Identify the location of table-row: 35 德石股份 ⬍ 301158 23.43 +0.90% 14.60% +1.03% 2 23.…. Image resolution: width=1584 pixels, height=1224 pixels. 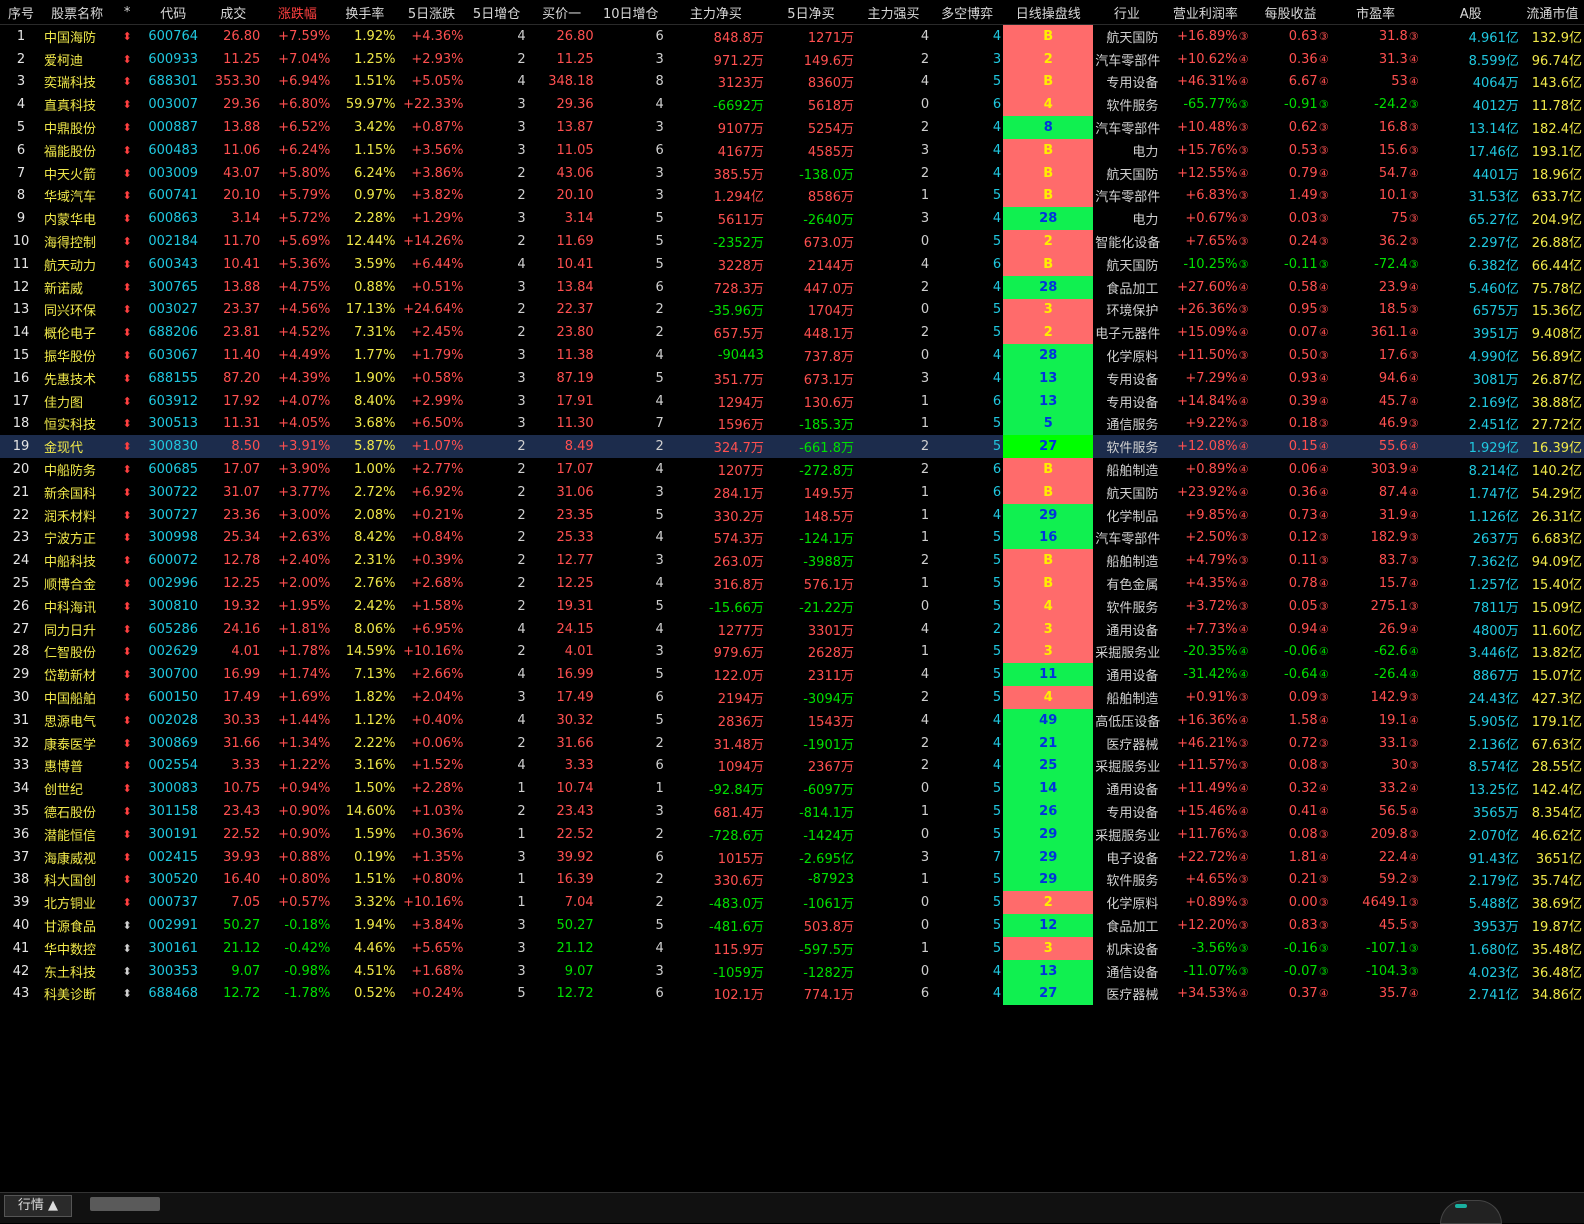
(792, 811).